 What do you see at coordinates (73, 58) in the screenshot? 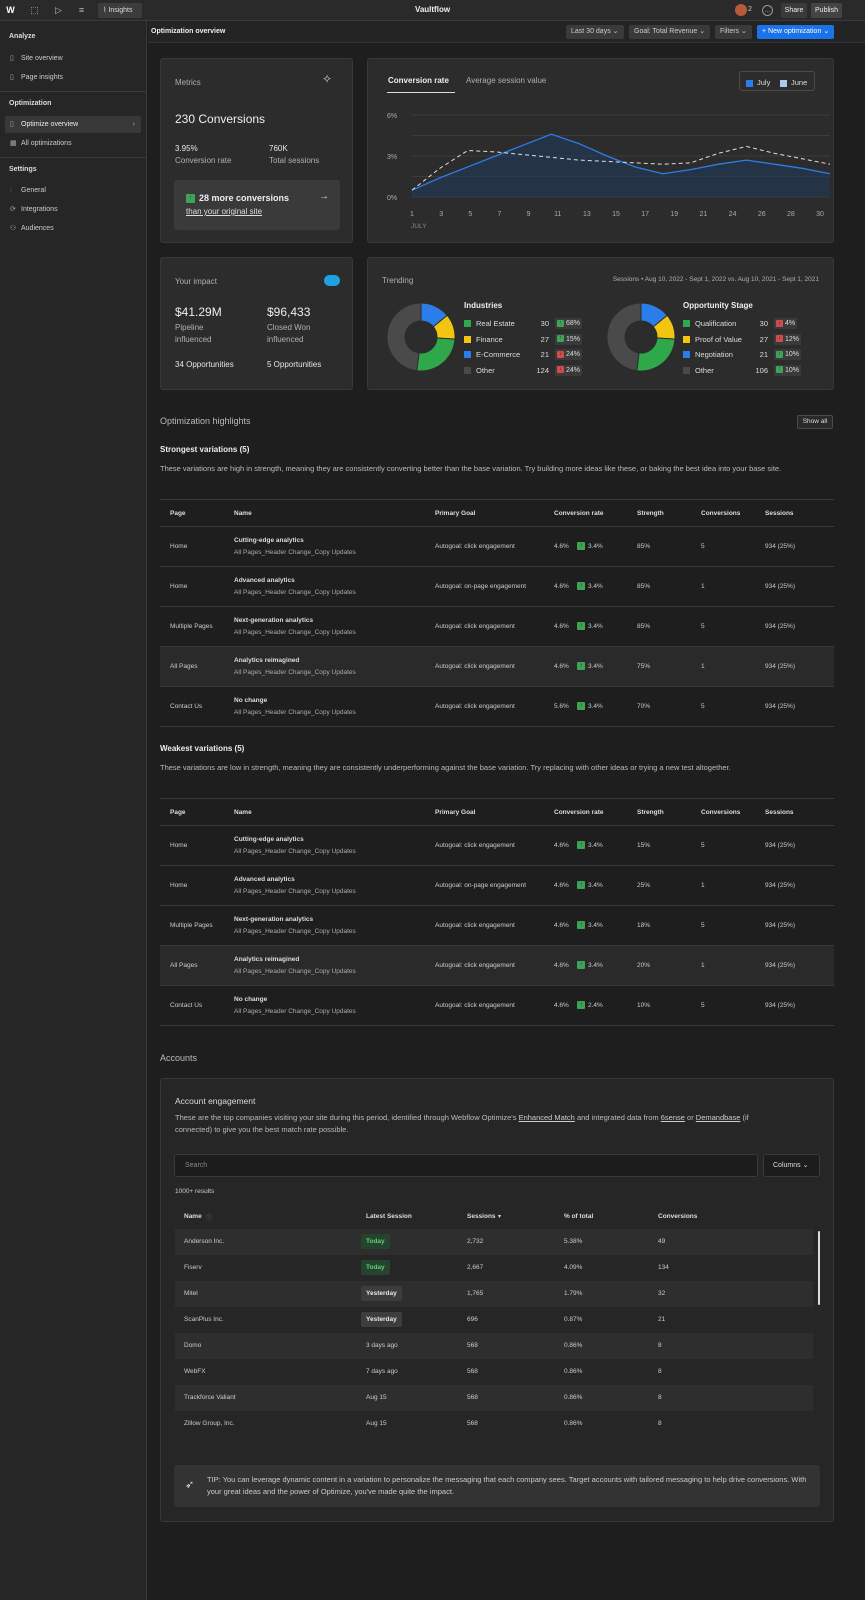
I see `sidebar-item-site-overview: ▯ Site overview` at bounding box center [73, 58].